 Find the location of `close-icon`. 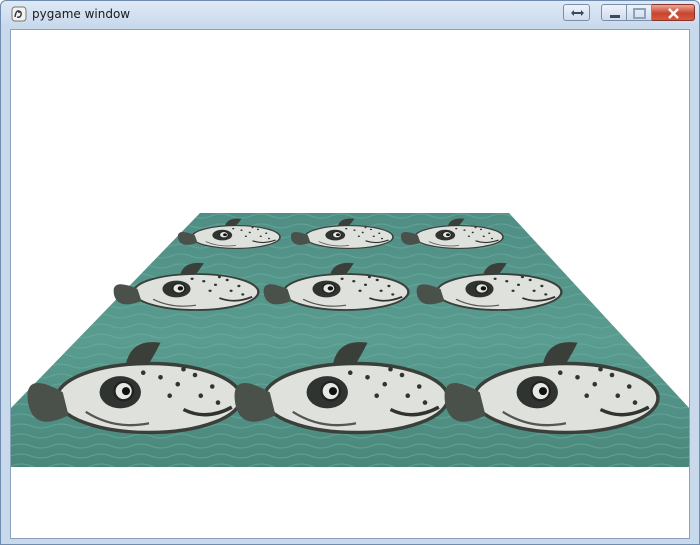

close-icon is located at coordinates (673, 13).